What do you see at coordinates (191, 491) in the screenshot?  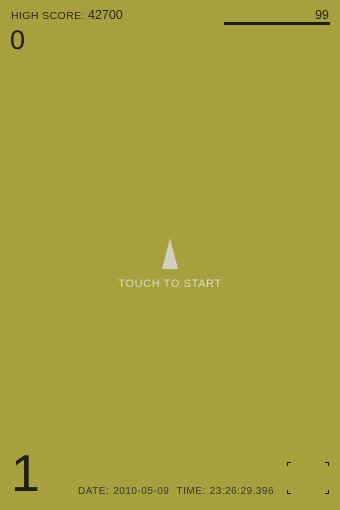 I see `time-label: TIME:` at bounding box center [191, 491].